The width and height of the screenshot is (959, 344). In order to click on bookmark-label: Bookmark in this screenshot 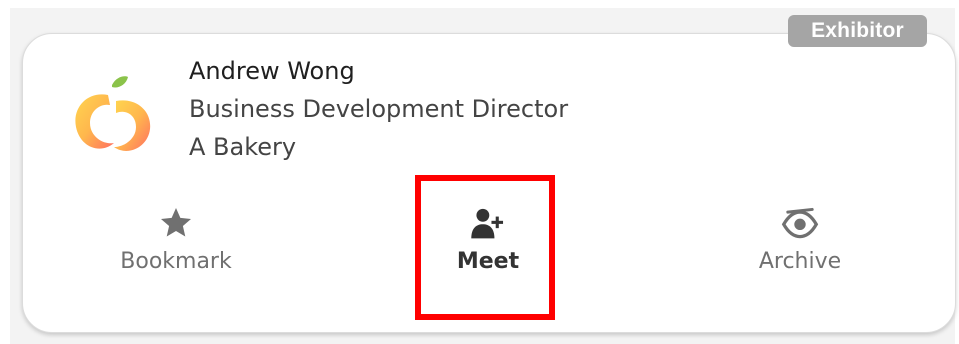, I will do `click(176, 261)`.